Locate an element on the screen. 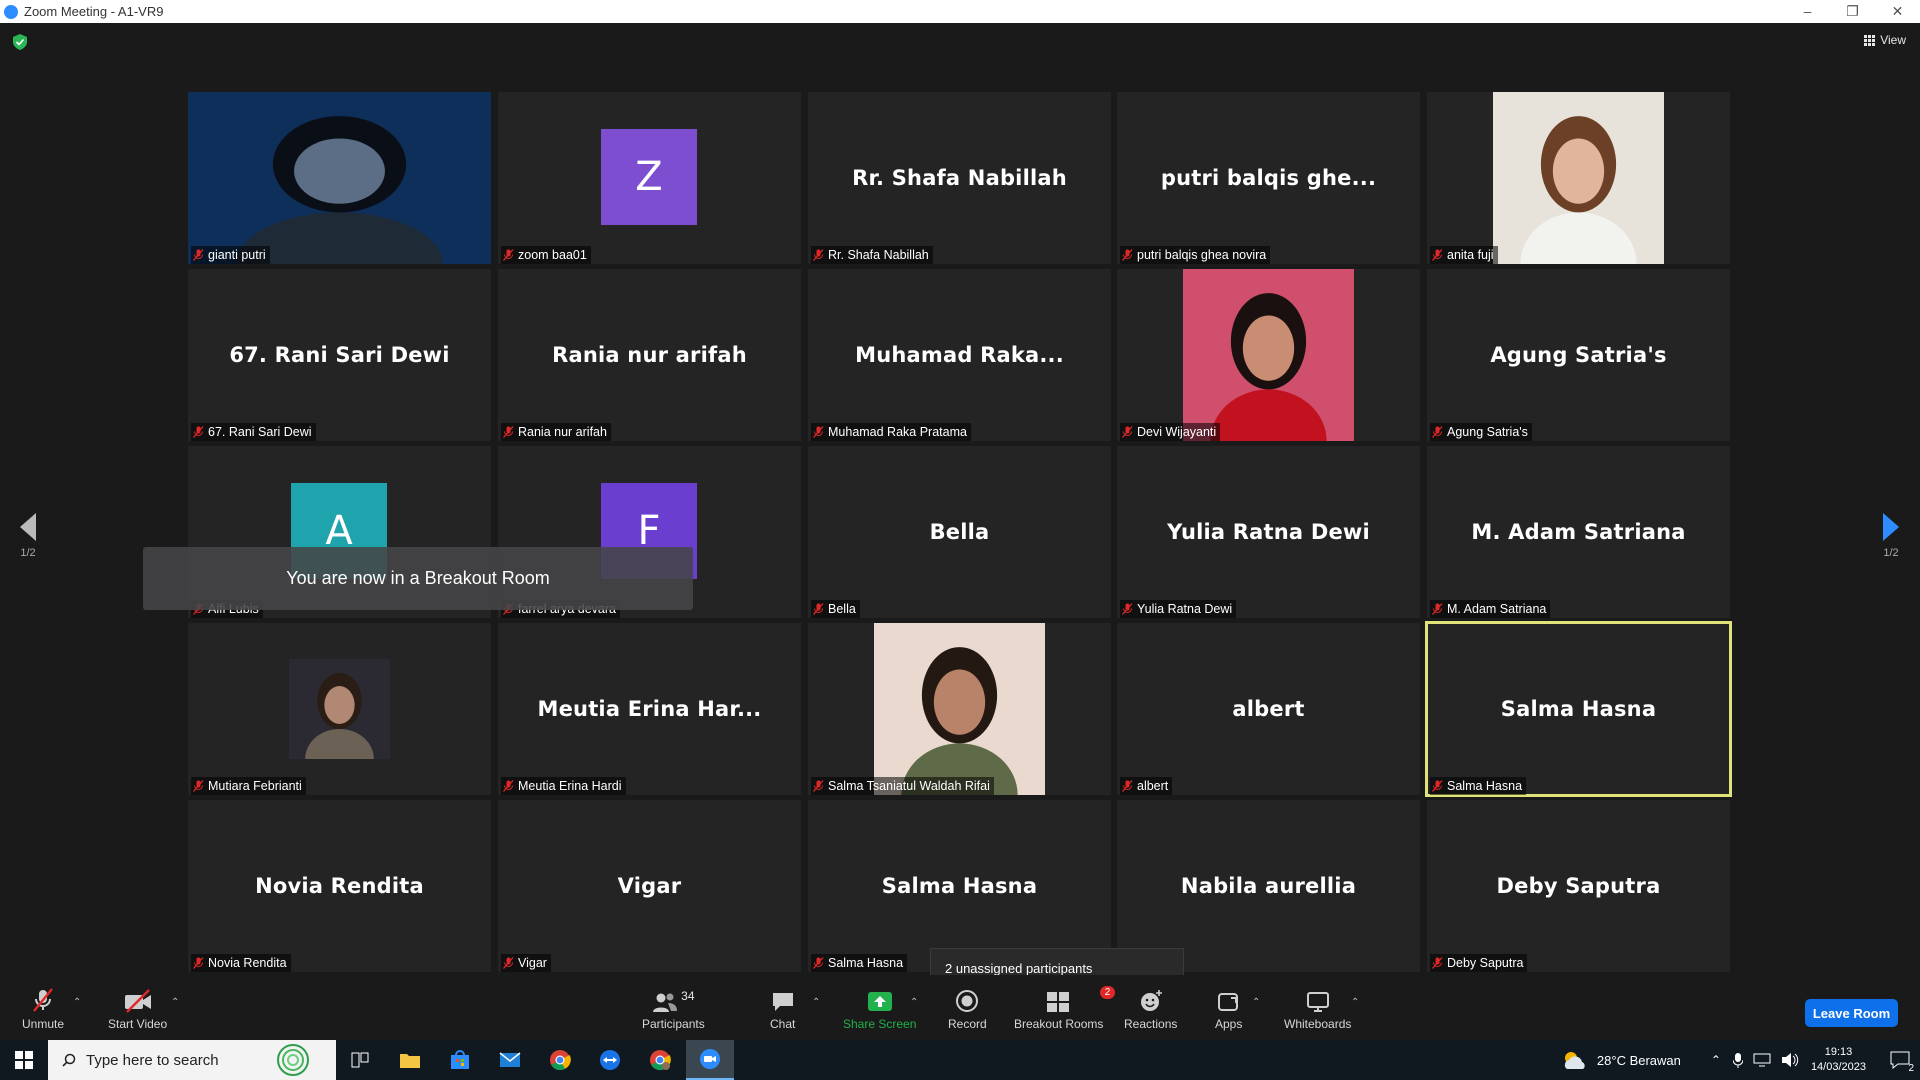 The image size is (1920, 1080). taskbar-search-box: Type here to search is located at coordinates (192, 1060).